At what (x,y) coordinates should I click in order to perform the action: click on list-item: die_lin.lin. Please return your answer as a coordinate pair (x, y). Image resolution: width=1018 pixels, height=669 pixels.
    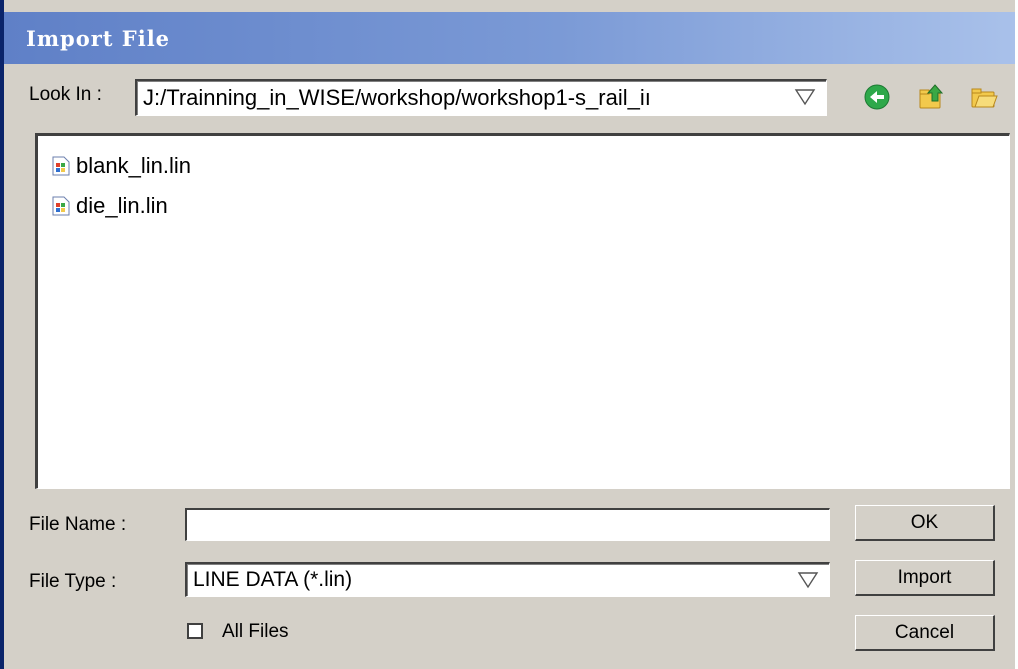
    Looking at the image, I should click on (110, 206).